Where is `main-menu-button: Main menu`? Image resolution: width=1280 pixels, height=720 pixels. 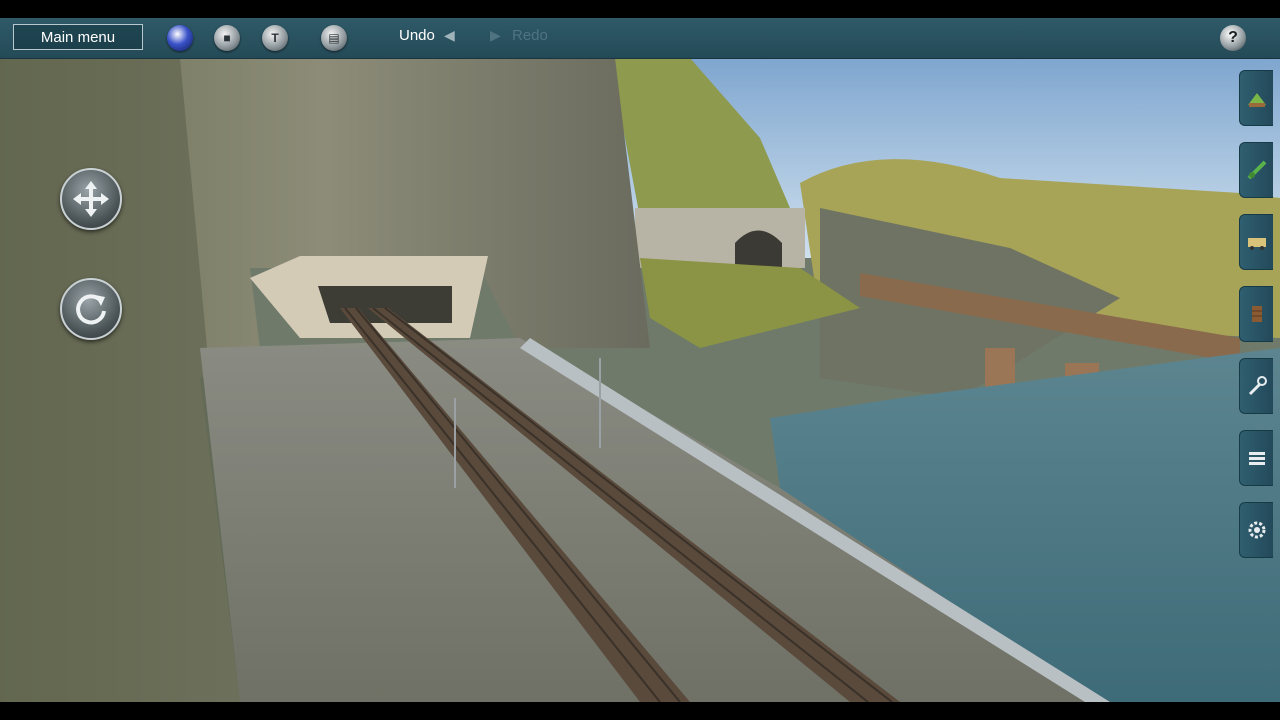
main-menu-button: Main menu is located at coordinates (78, 37).